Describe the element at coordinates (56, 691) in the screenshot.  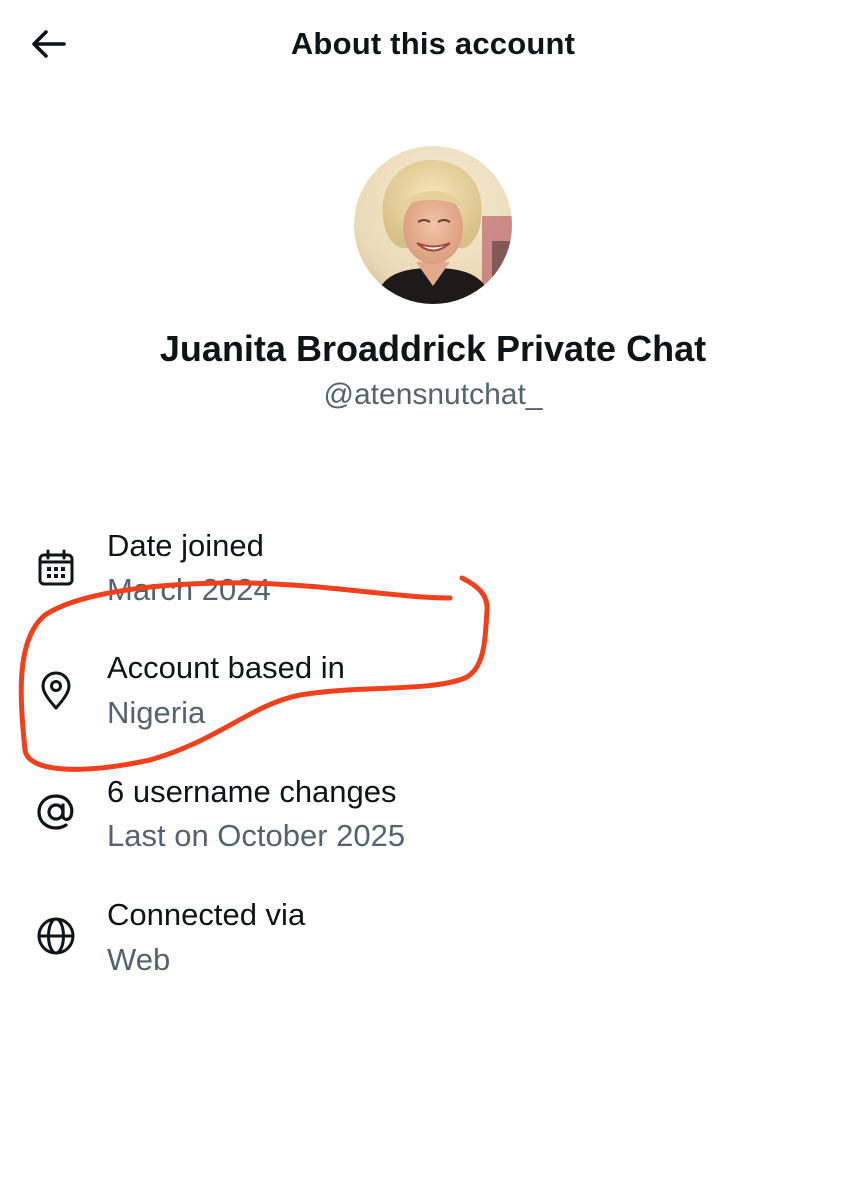
I see `location-pin-icon` at that location.